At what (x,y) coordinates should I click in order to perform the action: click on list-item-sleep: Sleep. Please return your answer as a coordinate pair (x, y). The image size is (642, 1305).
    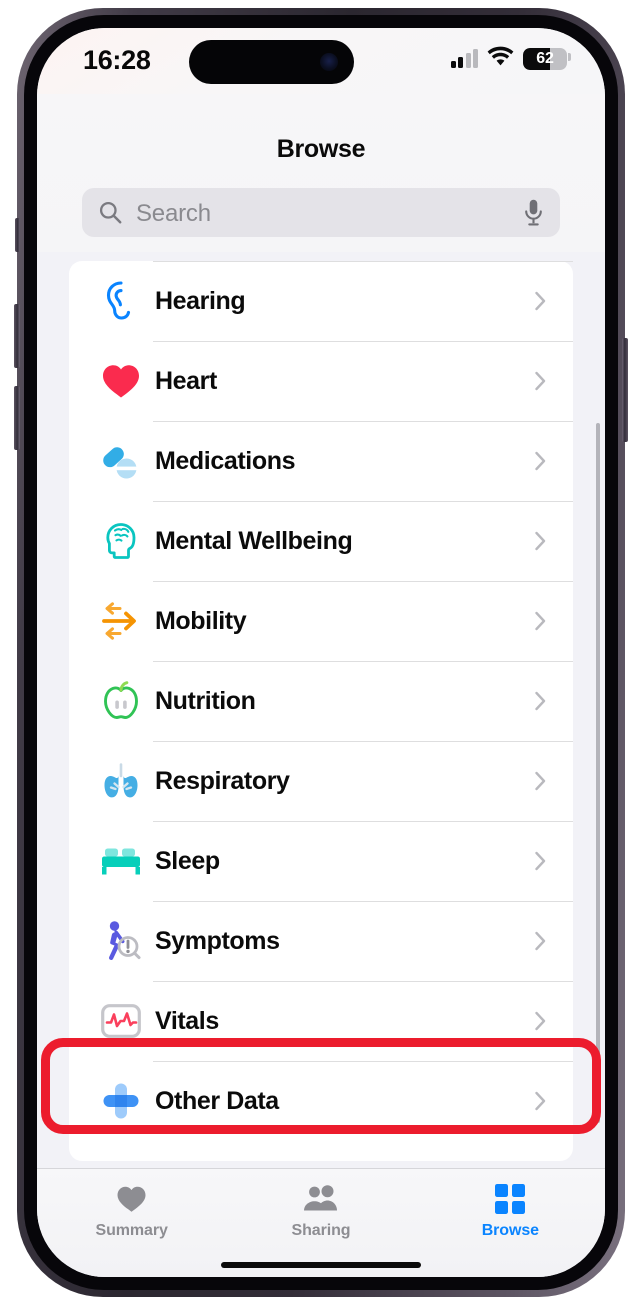
    Looking at the image, I should click on (321, 861).